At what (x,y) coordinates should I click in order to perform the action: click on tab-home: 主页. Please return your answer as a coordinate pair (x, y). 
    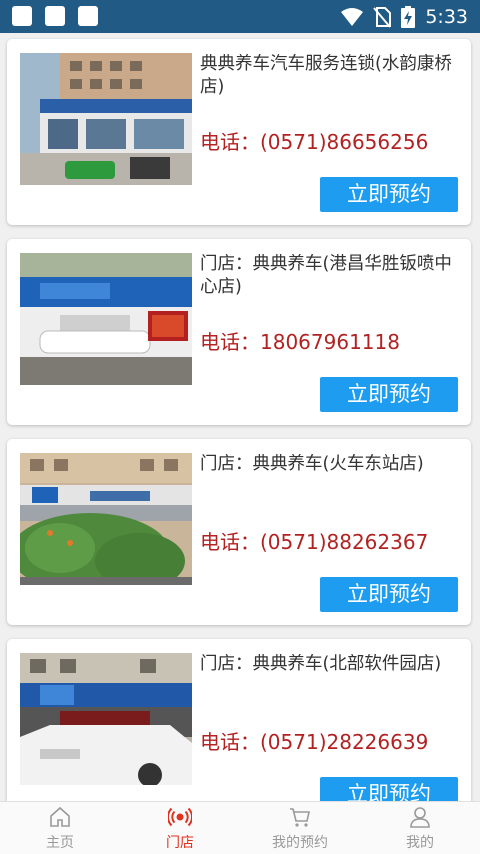
    Looking at the image, I should click on (60, 828).